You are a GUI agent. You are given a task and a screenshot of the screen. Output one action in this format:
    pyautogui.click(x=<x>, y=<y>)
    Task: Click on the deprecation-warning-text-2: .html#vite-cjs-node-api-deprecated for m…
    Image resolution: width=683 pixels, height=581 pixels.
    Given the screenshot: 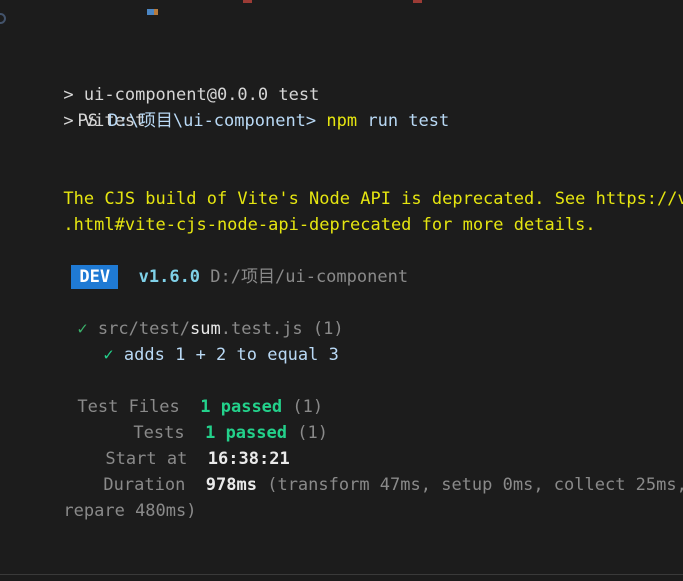 What is the action you would take?
    pyautogui.click(x=329, y=225)
    